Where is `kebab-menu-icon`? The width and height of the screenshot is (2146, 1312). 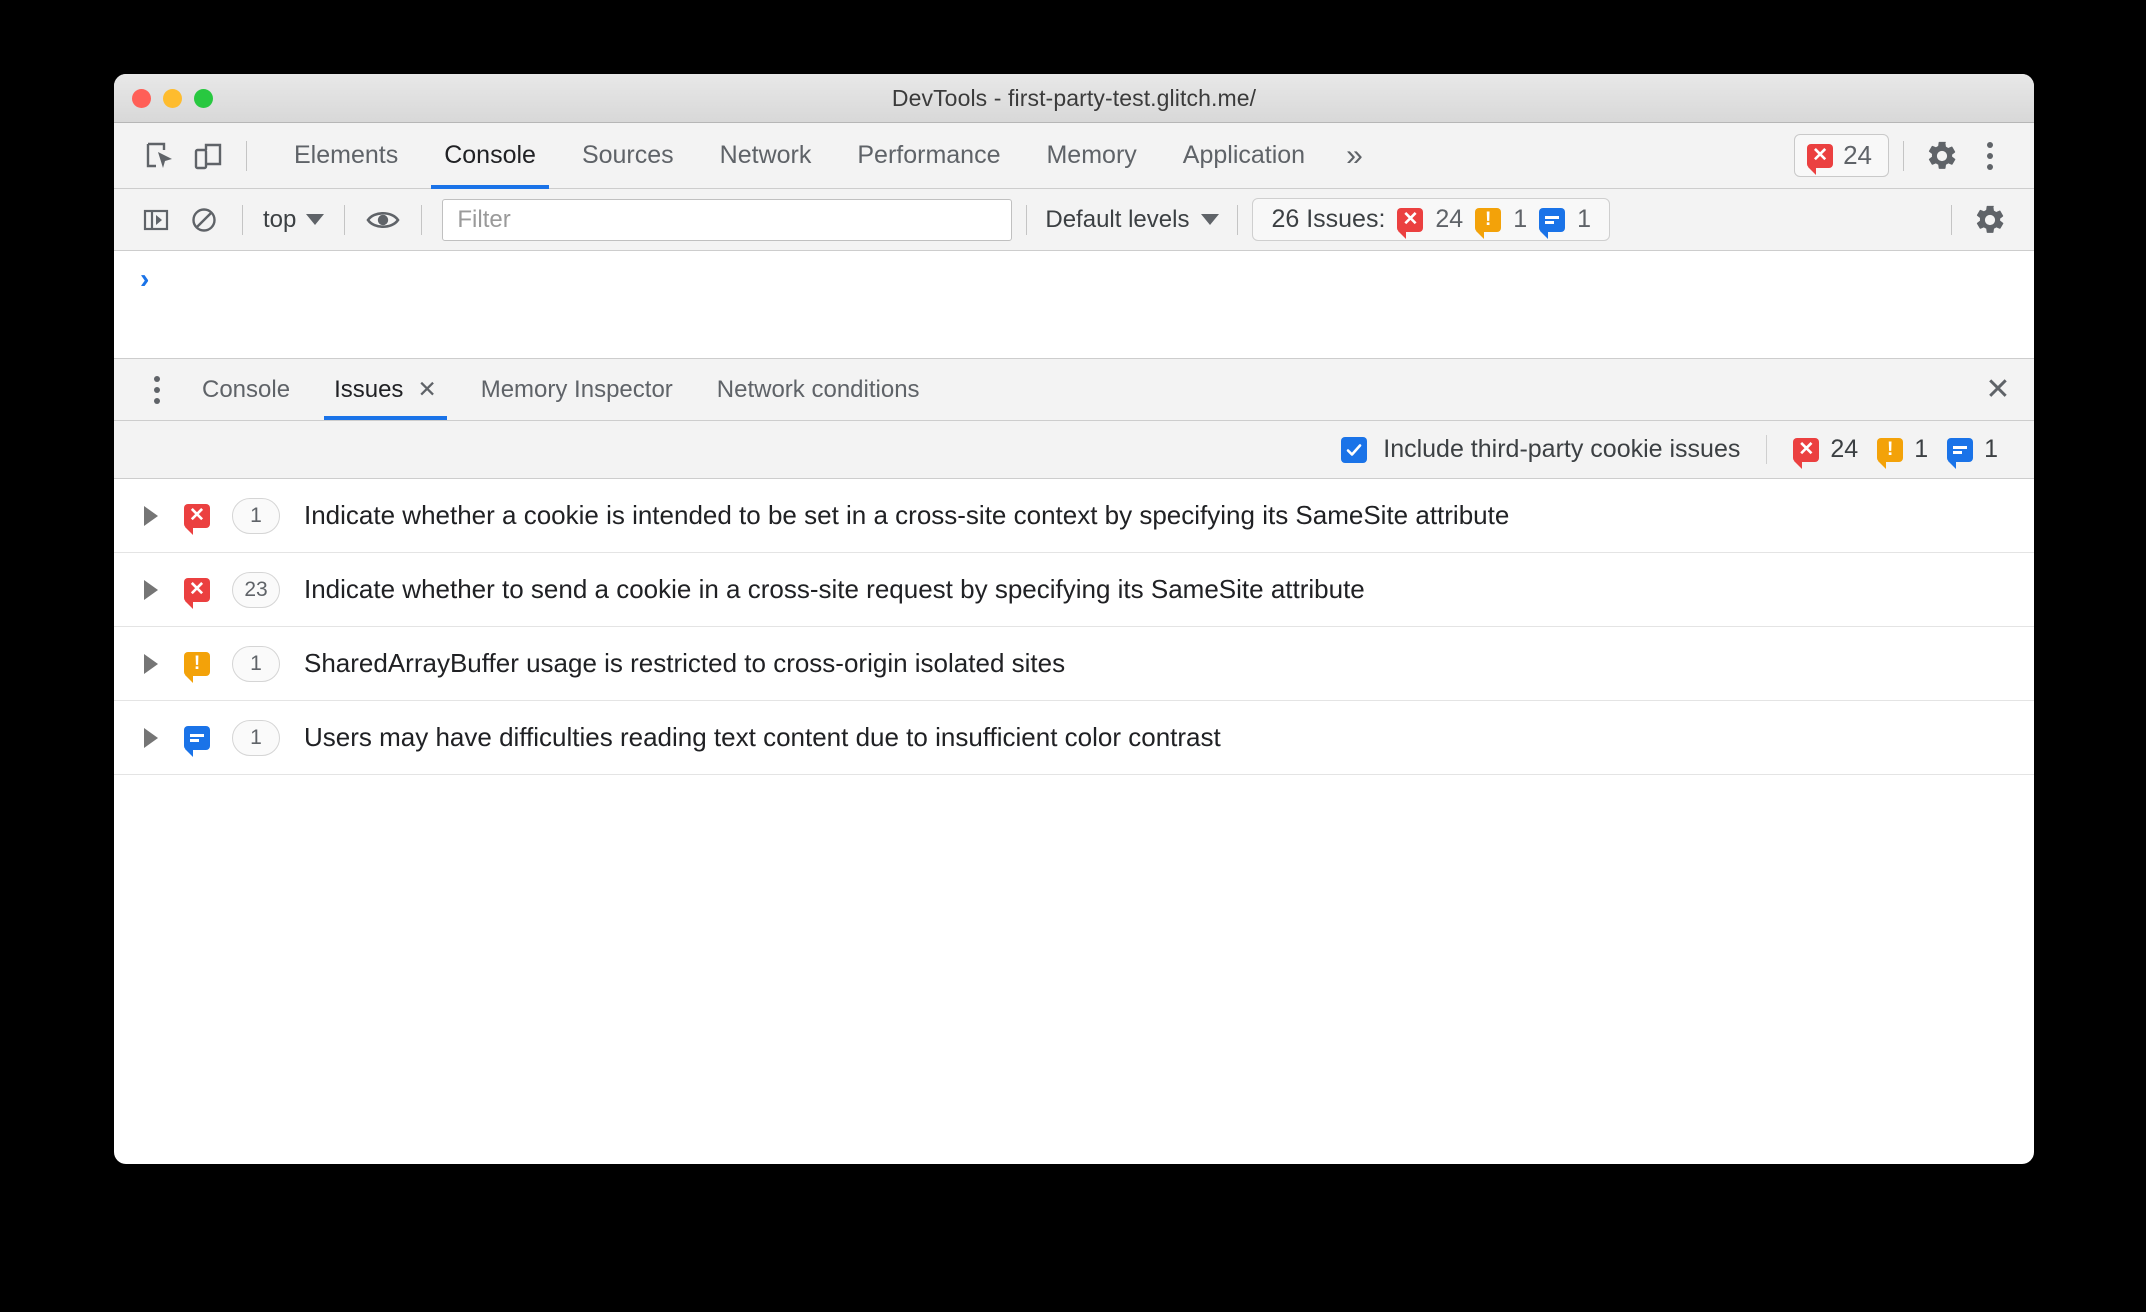
kebab-menu-icon is located at coordinates (1990, 156).